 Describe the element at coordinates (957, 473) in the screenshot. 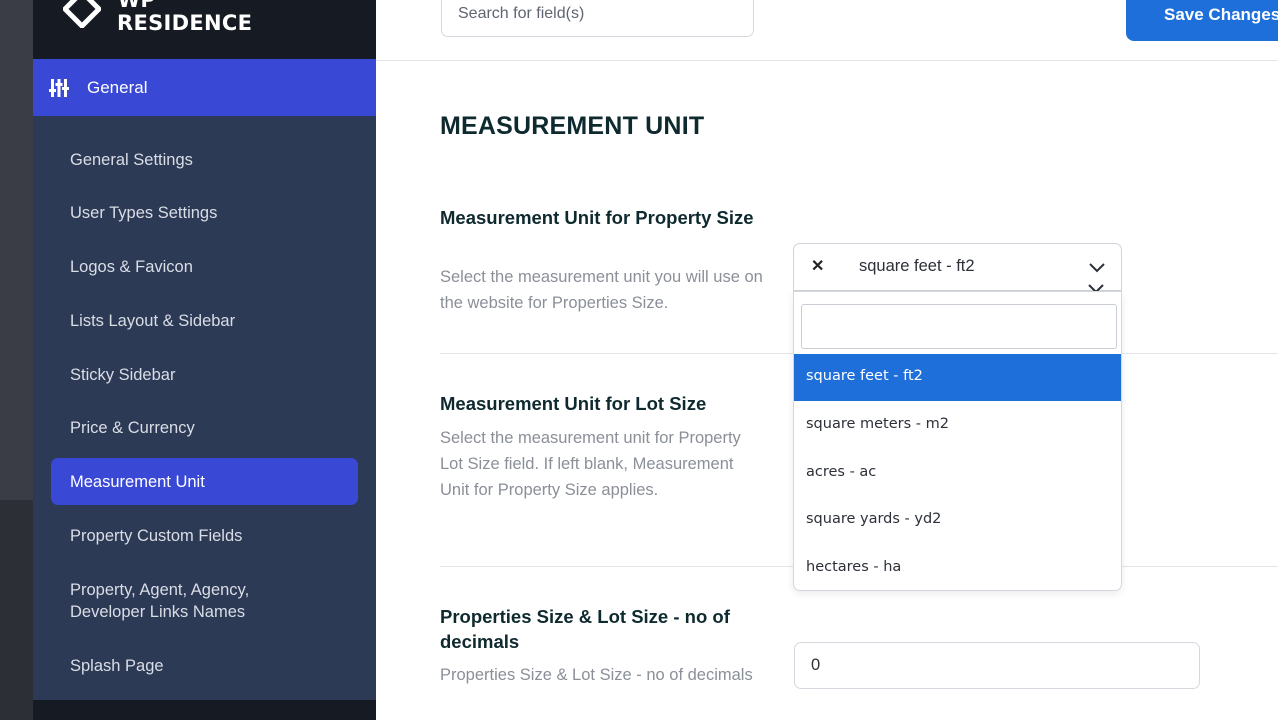

I see `dropdown-option: acres - ac` at that location.